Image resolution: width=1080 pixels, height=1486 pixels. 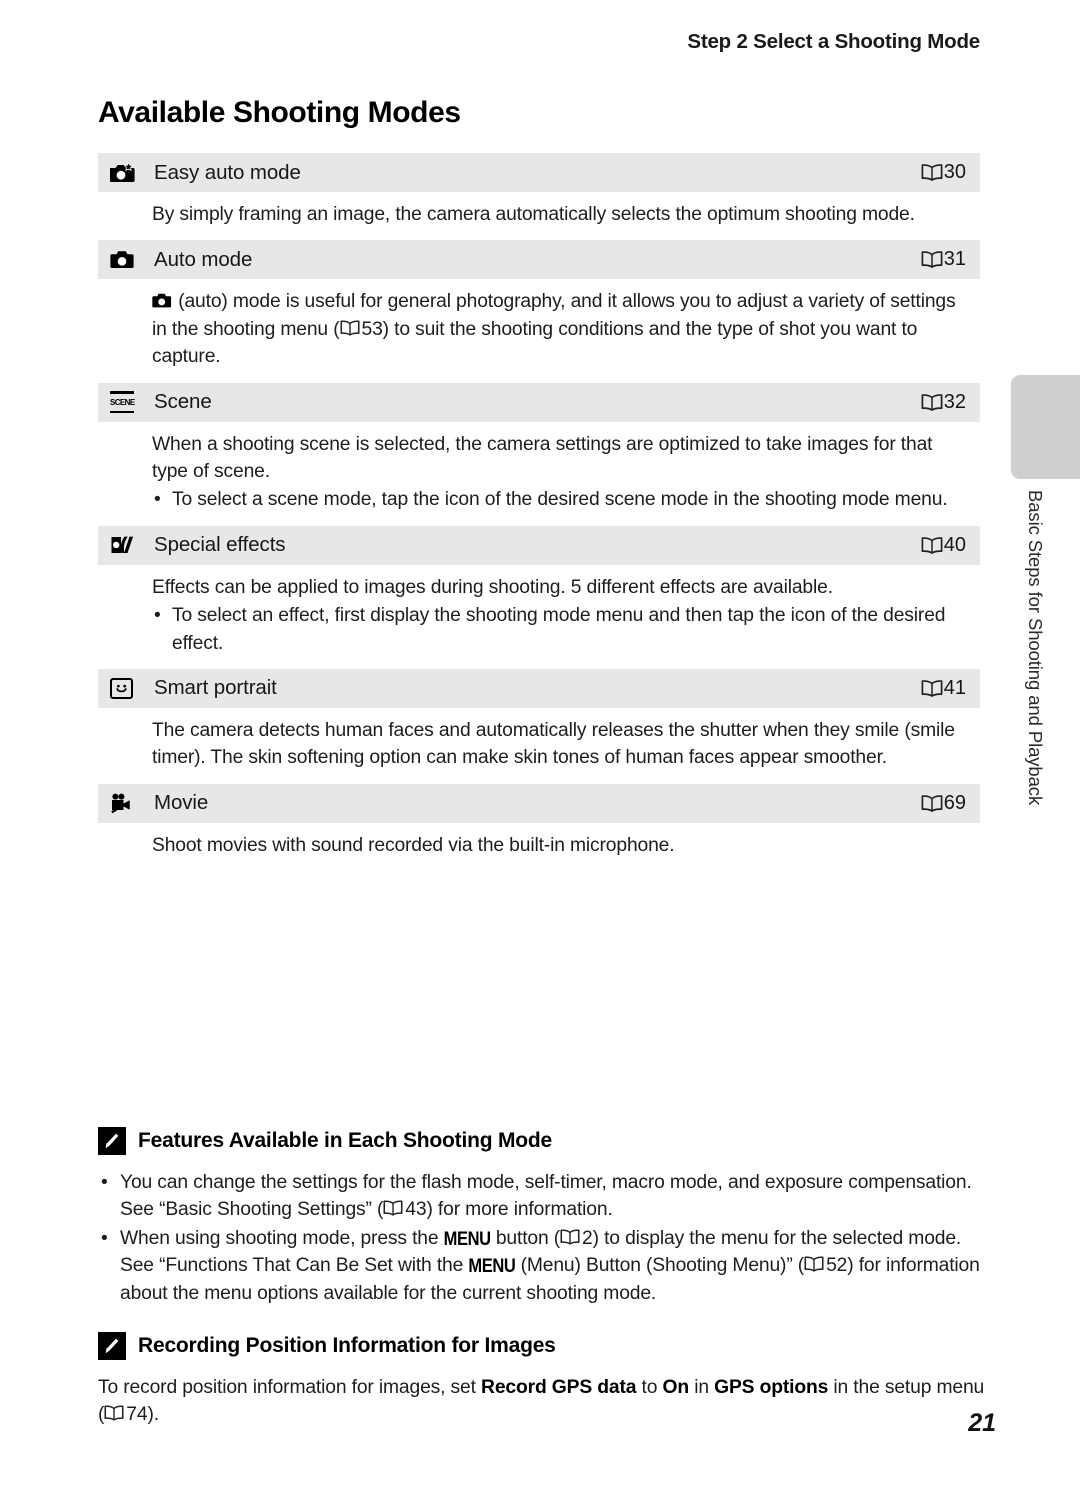 What do you see at coordinates (982, 1423) in the screenshot?
I see `page-number: 21` at bounding box center [982, 1423].